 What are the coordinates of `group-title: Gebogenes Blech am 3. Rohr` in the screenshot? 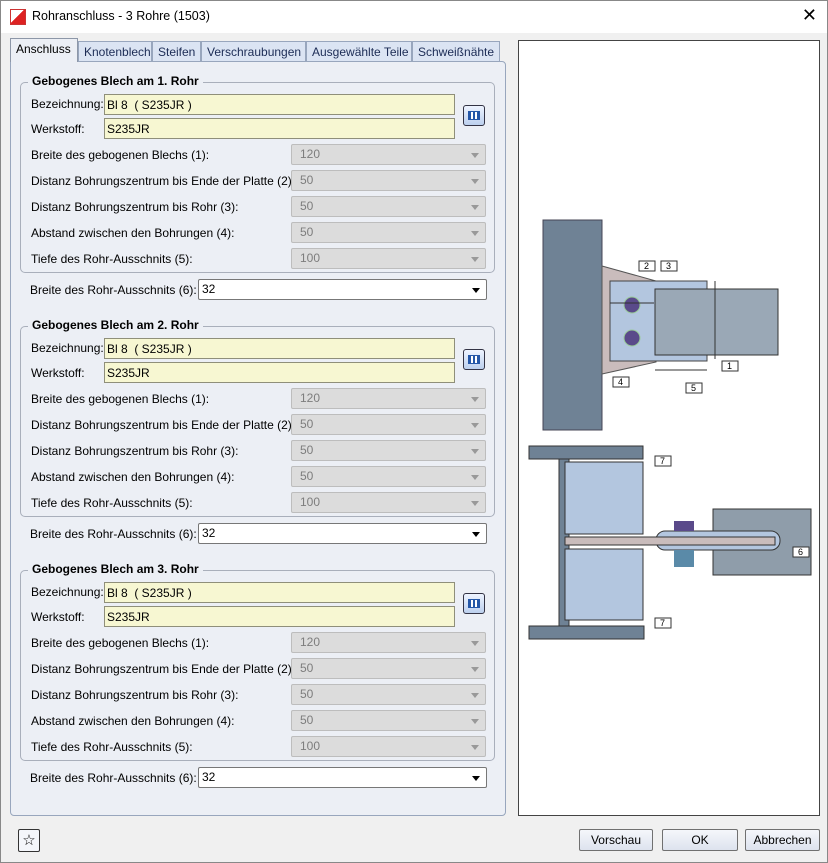 It's located at (115, 569).